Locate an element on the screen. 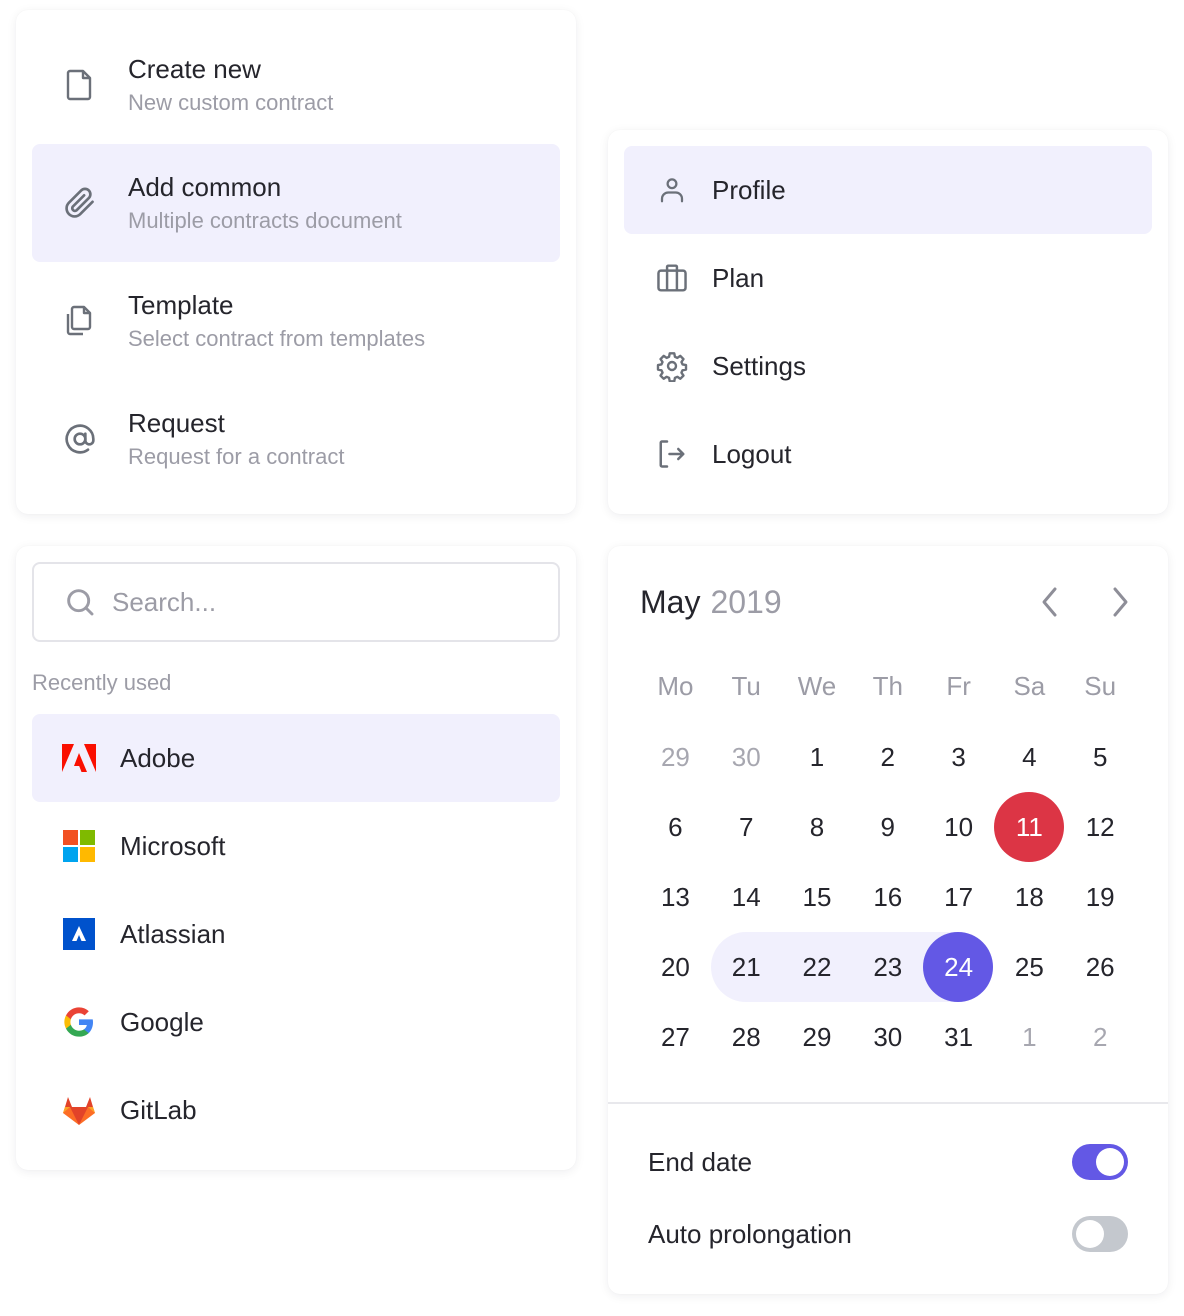 The width and height of the screenshot is (1184, 1316). calendar-day: 9 is located at coordinates (887, 827).